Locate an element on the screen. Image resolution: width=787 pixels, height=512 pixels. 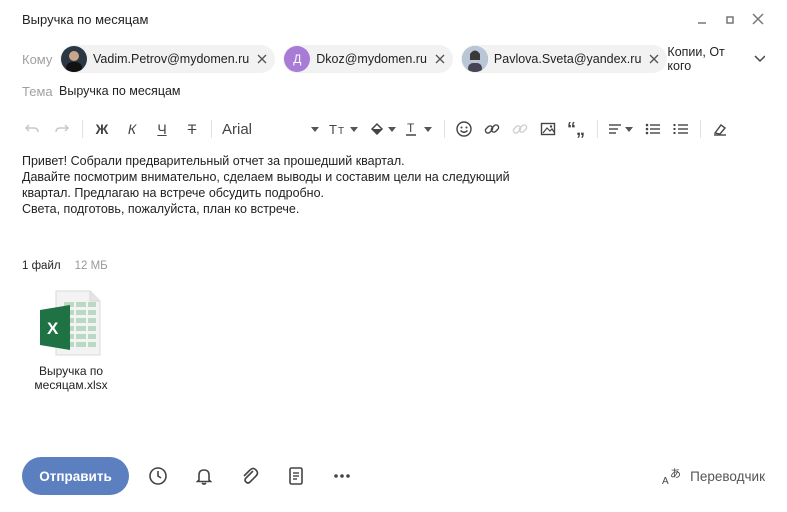
text-color-button: T is located at coordinates (419, 129).